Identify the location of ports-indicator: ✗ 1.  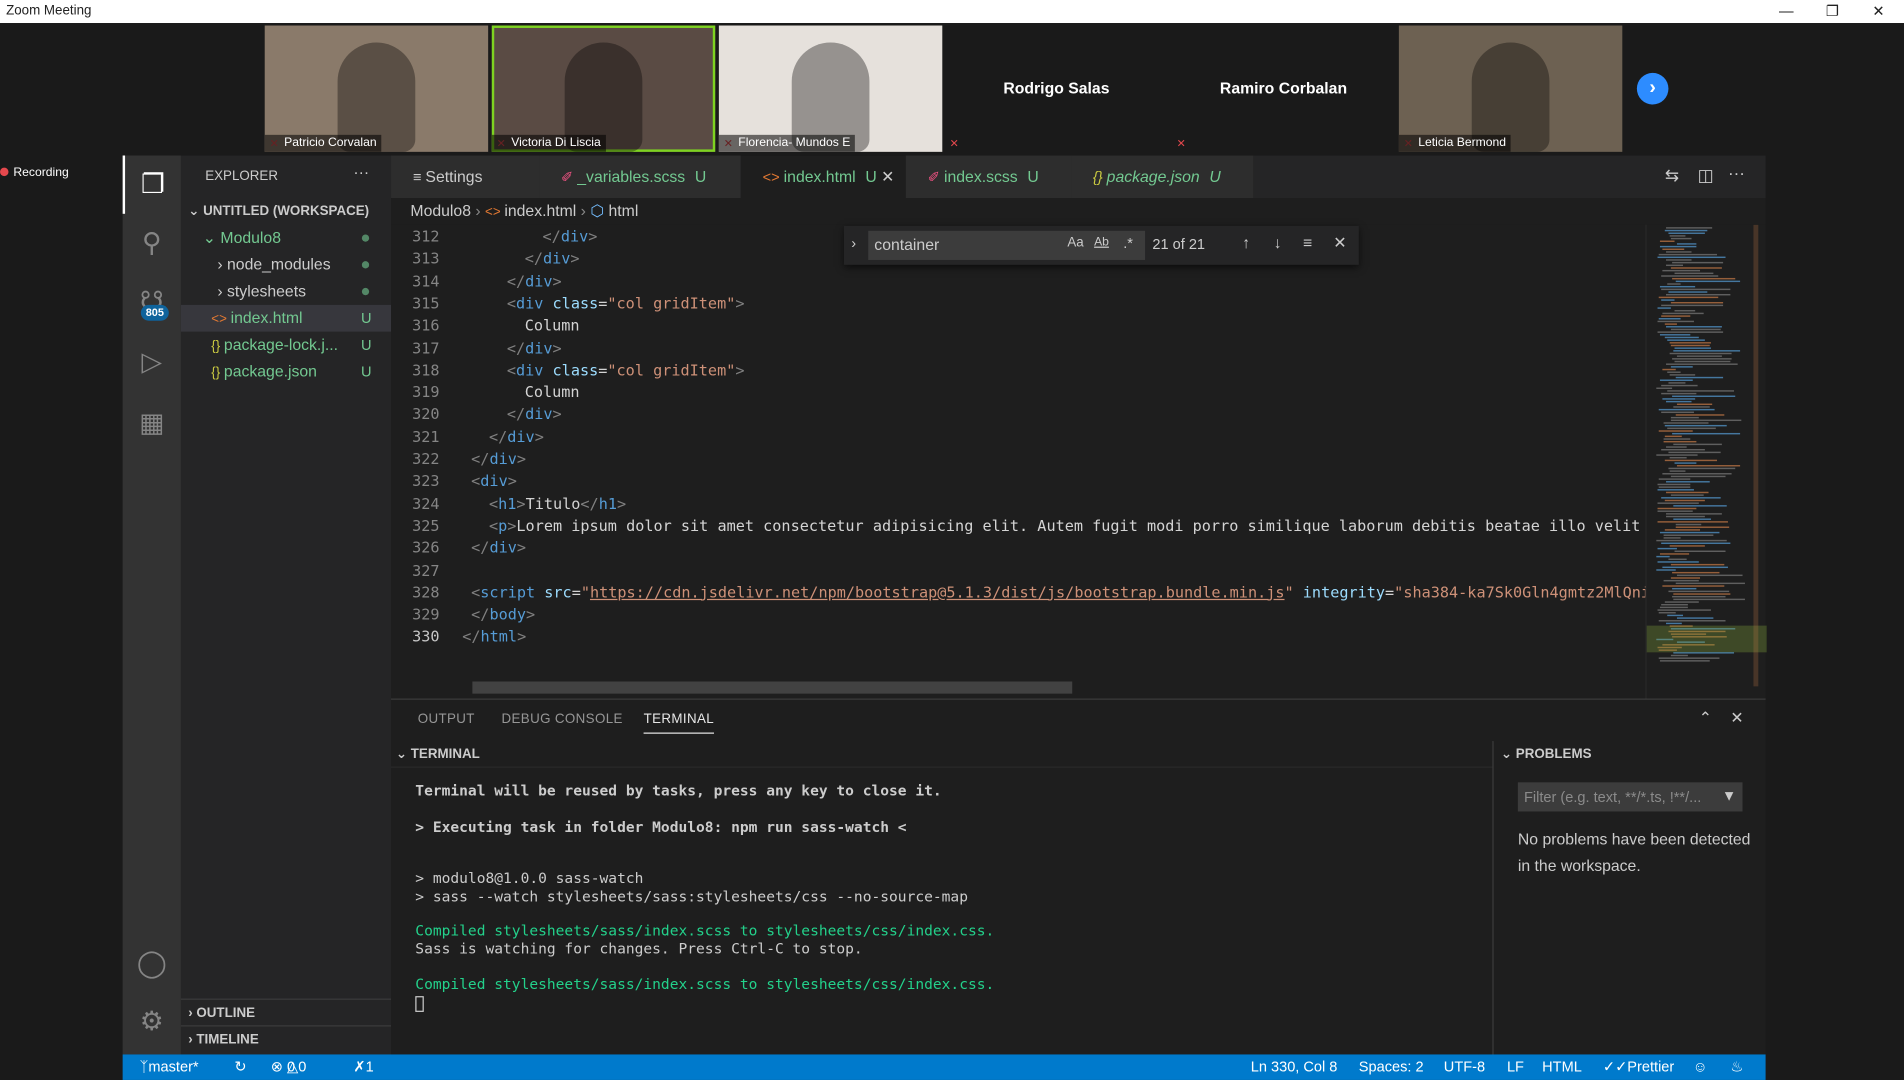
(363, 1067).